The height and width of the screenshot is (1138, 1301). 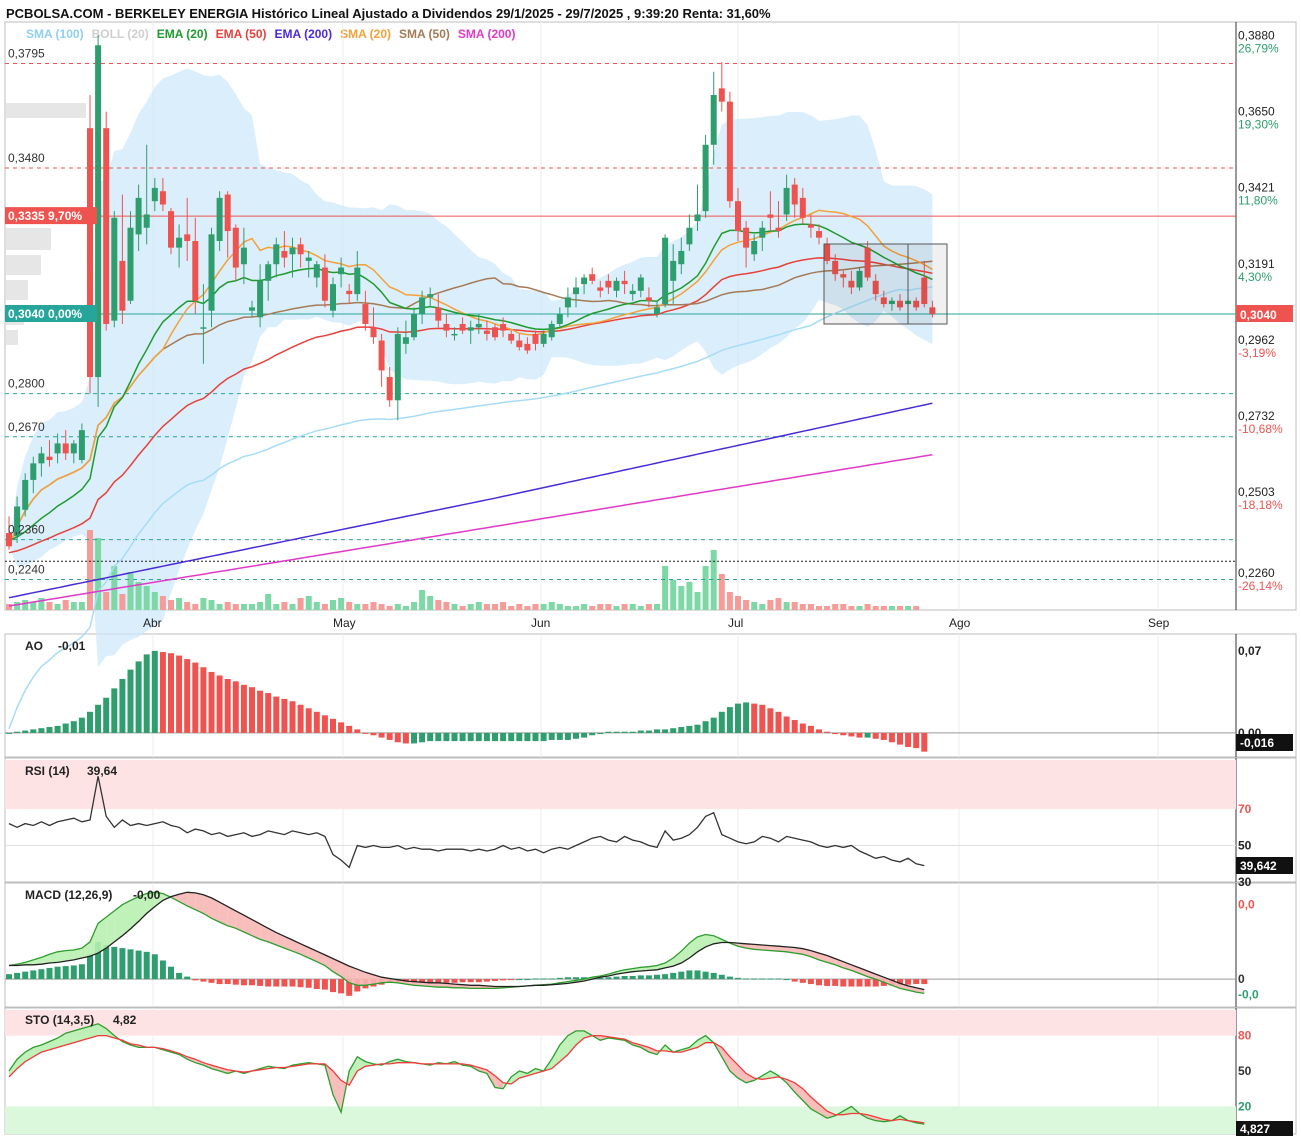 I want to click on price-tick-pct: 19,30%, so click(x=1258, y=125).